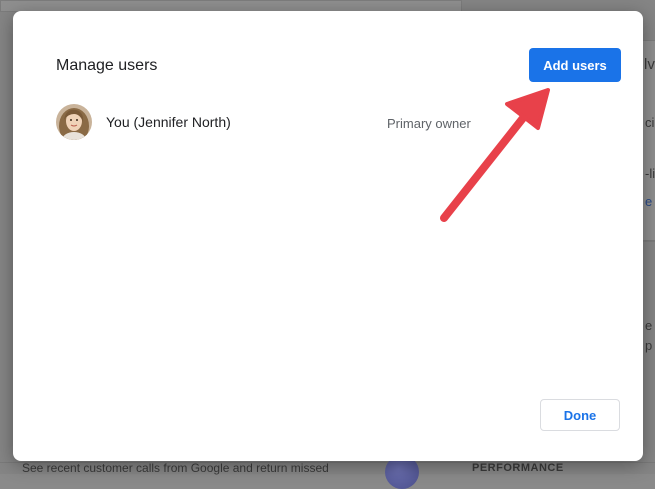 This screenshot has width=655, height=489. What do you see at coordinates (168, 122) in the screenshot?
I see `user-name: You (Jennifer North)` at bounding box center [168, 122].